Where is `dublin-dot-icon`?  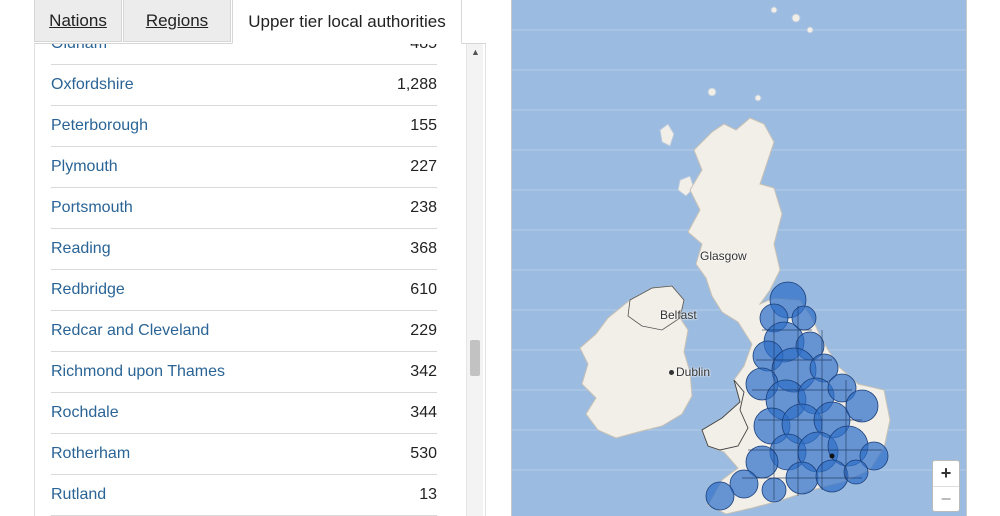
dublin-dot-icon is located at coordinates (671, 372).